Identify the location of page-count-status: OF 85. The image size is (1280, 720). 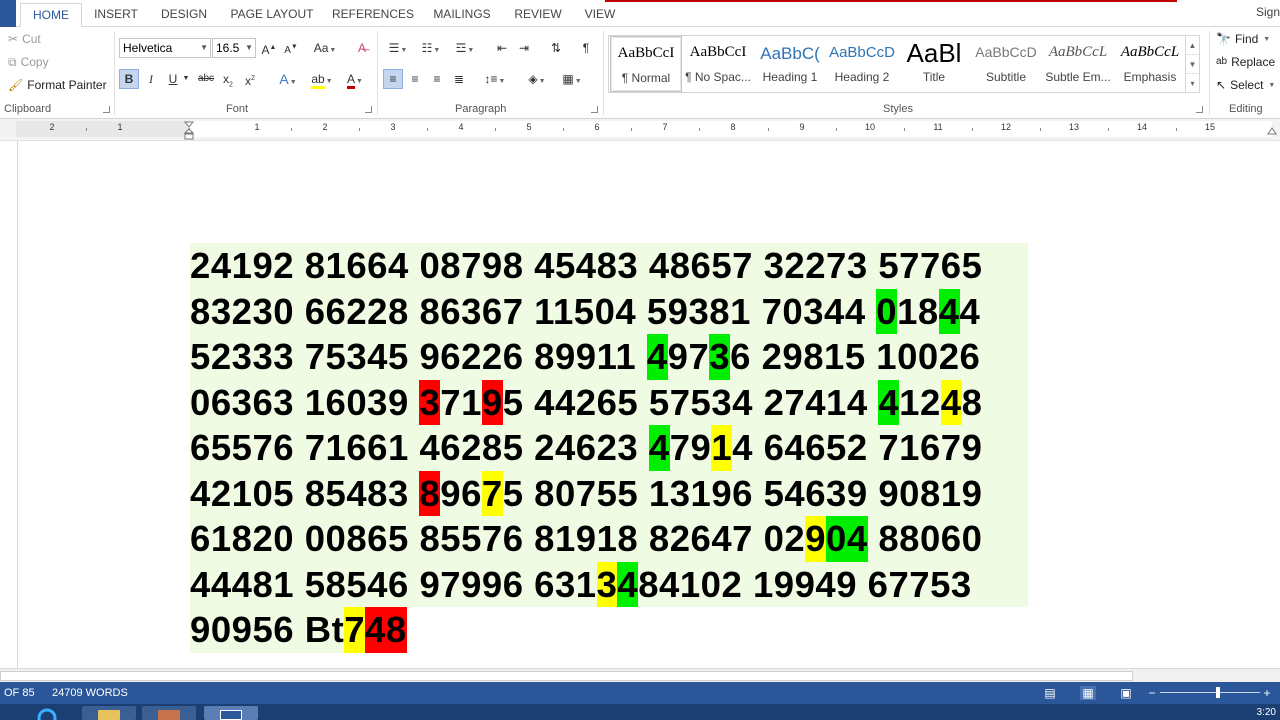
(19, 693).